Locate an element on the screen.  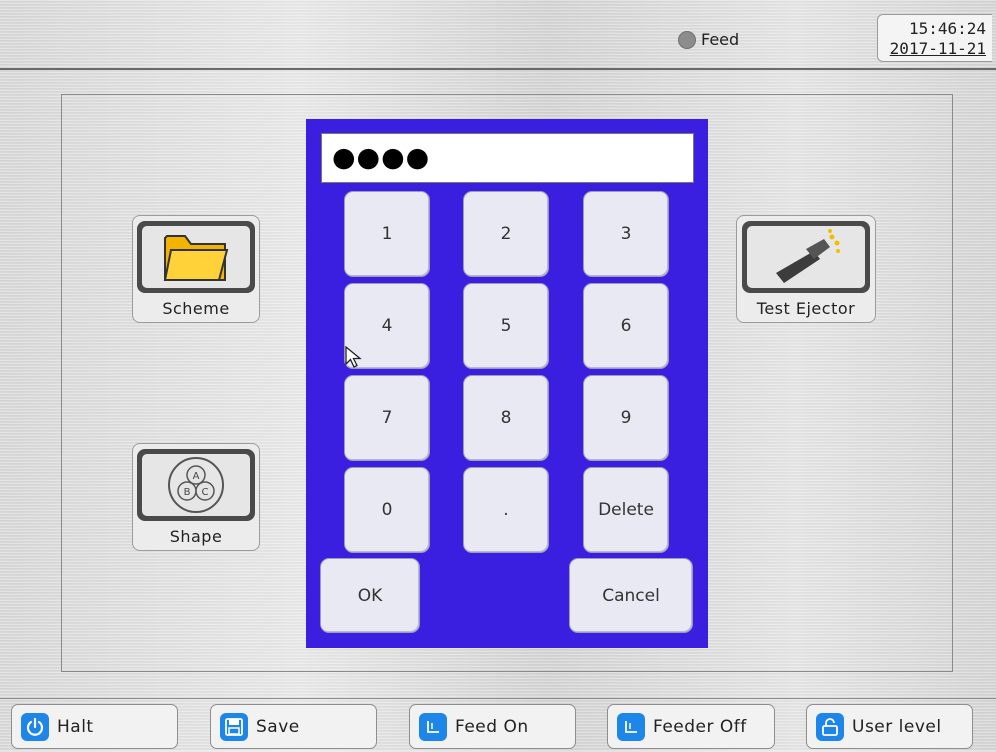
key-7: 7 is located at coordinates (387, 418).